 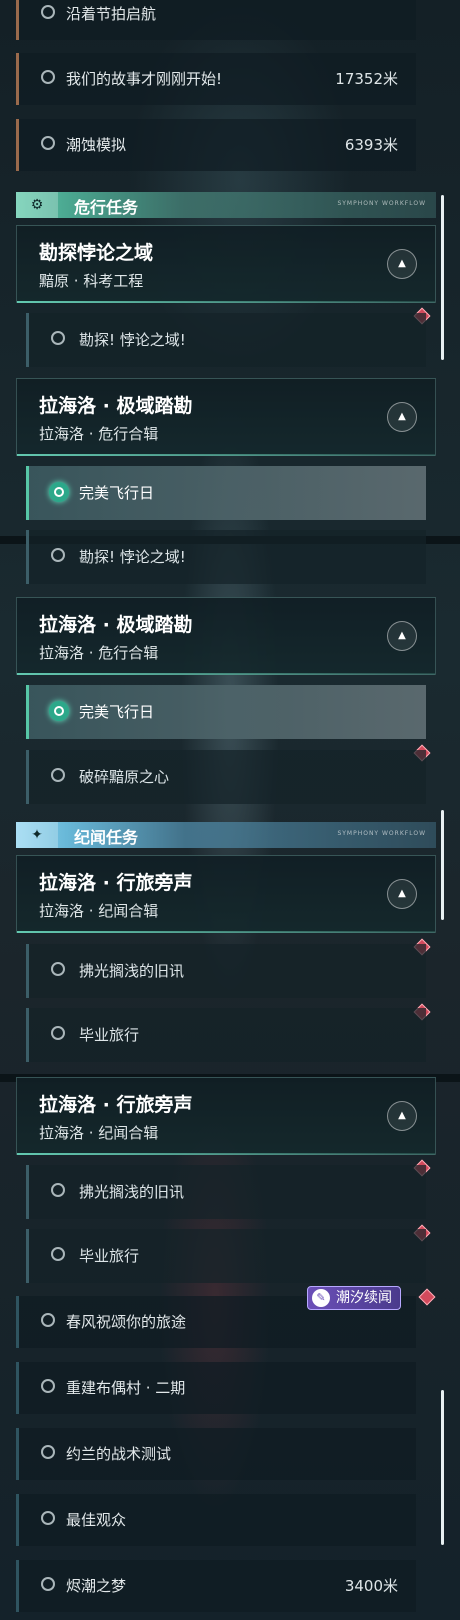 I want to click on section-header-danger: ⚙ 危行任务 SYMPHONY WORKFLOW, so click(x=226, y=205).